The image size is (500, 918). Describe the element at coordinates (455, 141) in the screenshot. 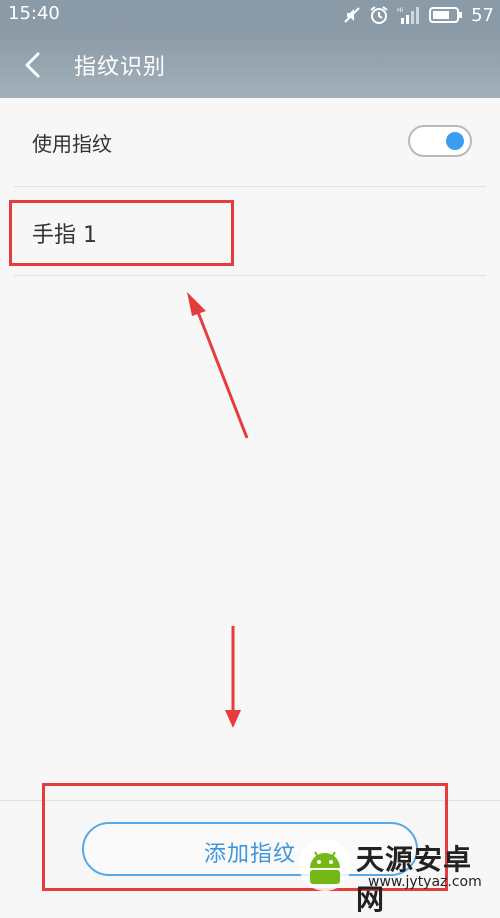

I see `toggle-knob` at that location.